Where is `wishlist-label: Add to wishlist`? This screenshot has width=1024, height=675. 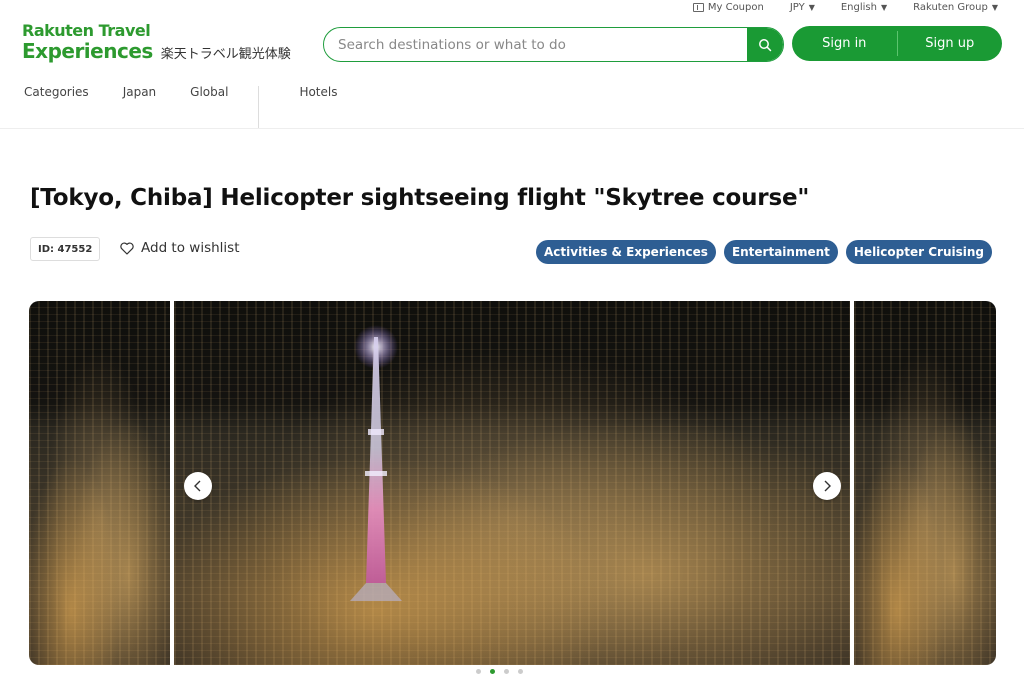 wishlist-label: Add to wishlist is located at coordinates (190, 248).